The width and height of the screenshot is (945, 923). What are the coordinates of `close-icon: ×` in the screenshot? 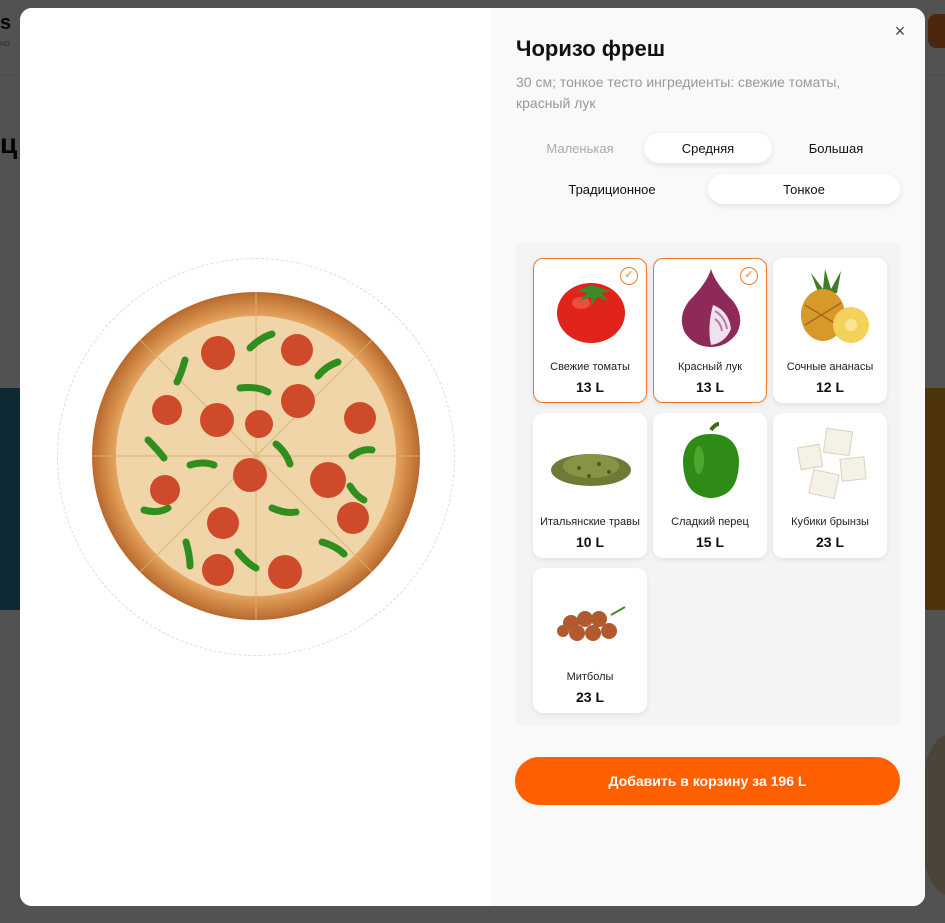 It's located at (900, 31).